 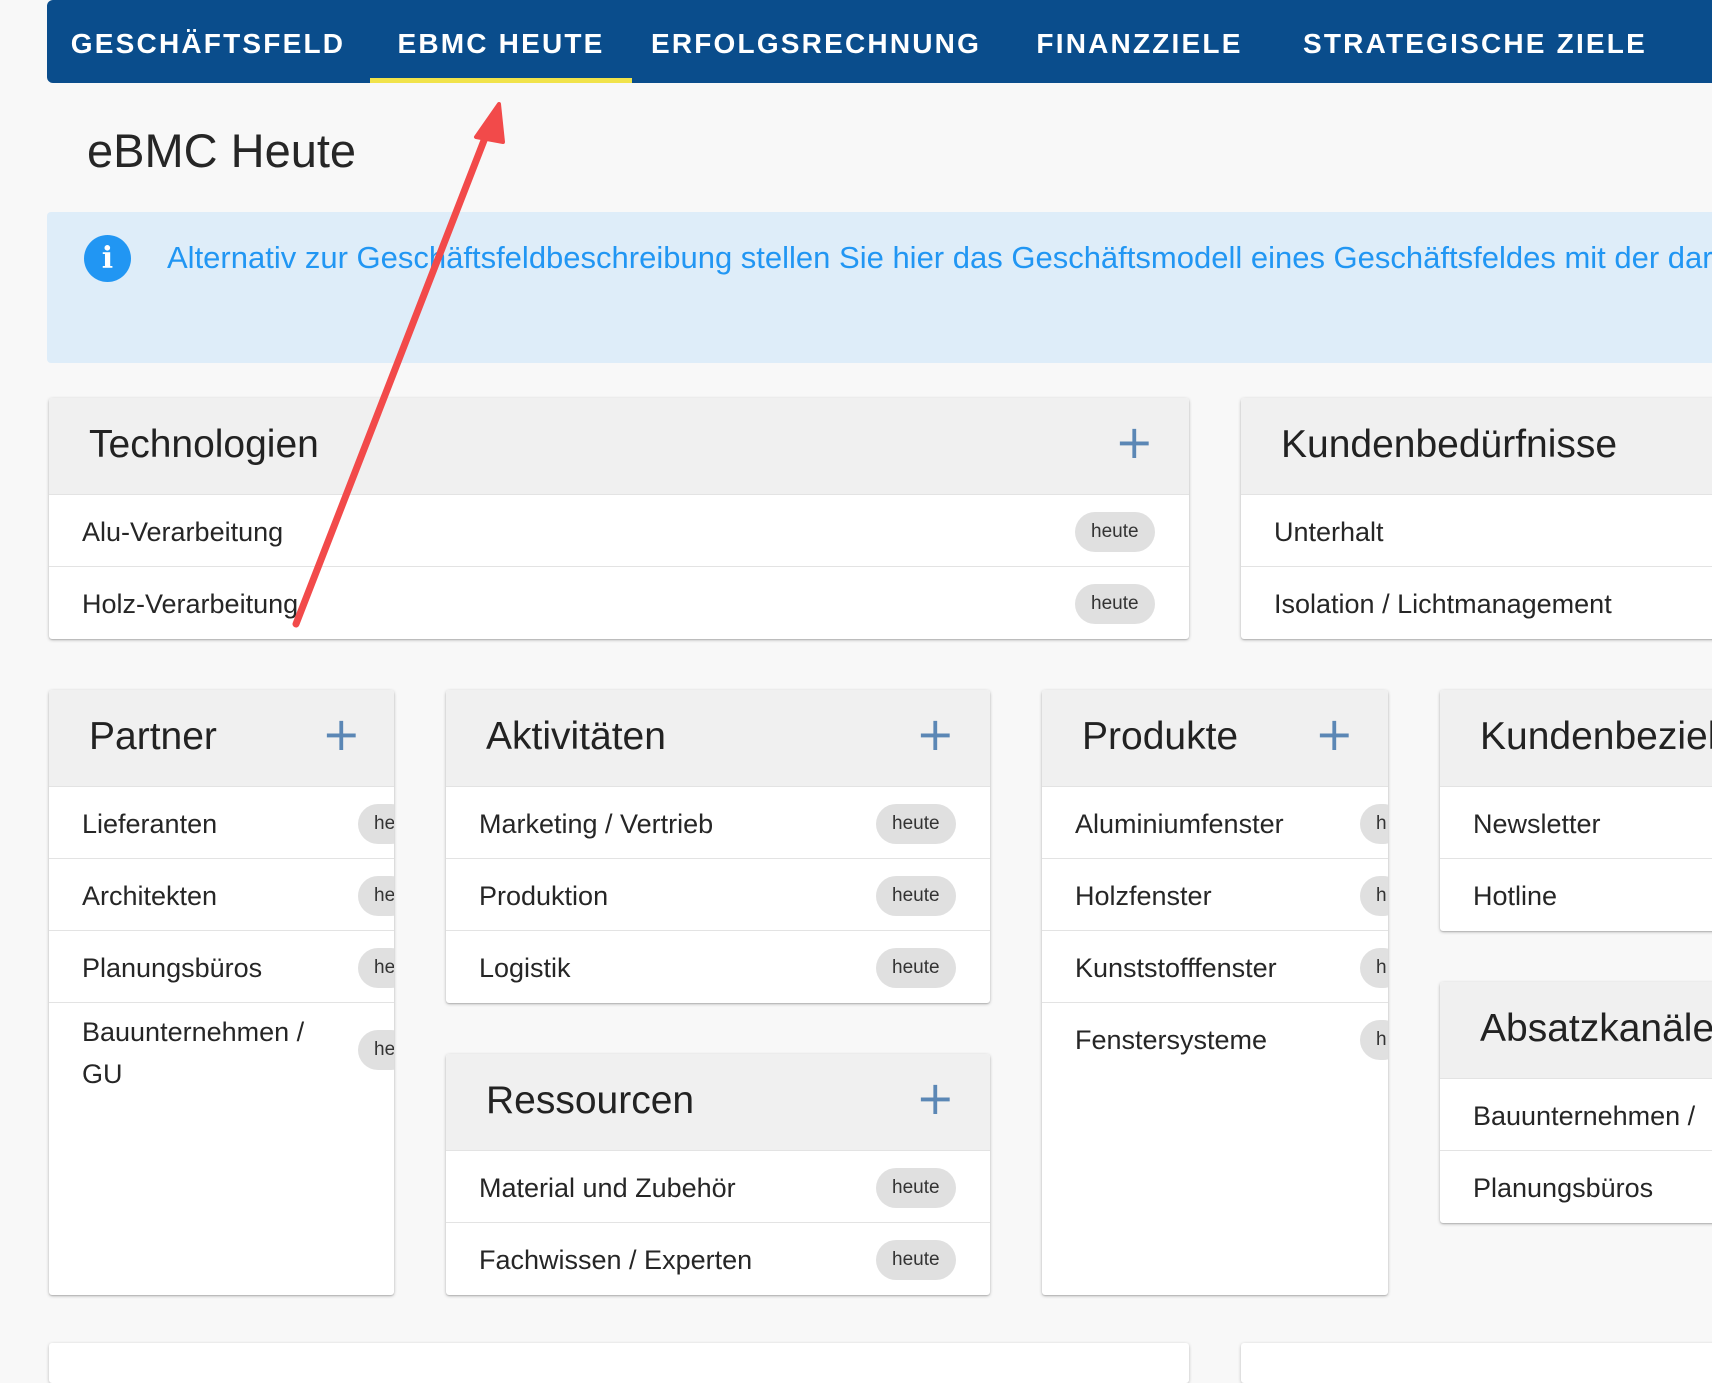 What do you see at coordinates (107, 258) in the screenshot?
I see `info-icon: i` at bounding box center [107, 258].